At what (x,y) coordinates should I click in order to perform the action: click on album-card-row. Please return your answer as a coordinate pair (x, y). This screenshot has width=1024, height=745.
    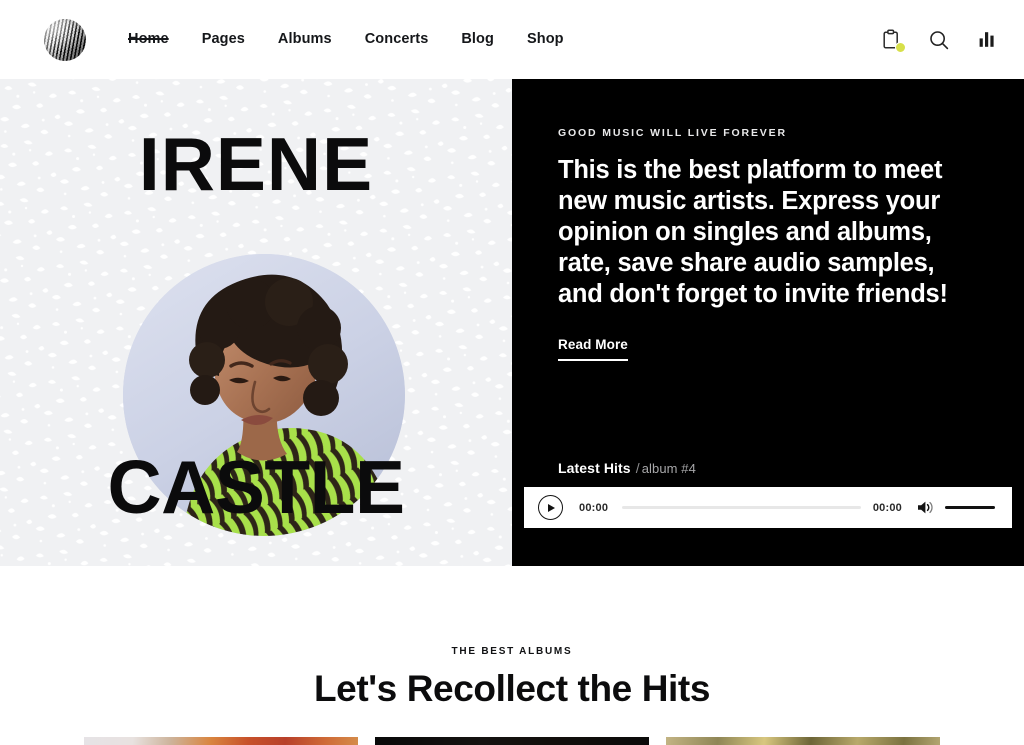
    Looking at the image, I should click on (512, 740).